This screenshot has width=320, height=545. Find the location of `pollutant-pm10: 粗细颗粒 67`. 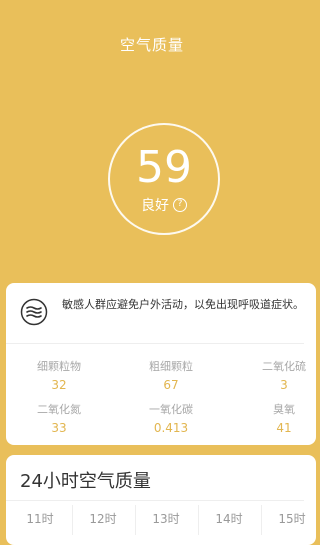

pollutant-pm10: 粗细颗粒 67 is located at coordinates (171, 376).